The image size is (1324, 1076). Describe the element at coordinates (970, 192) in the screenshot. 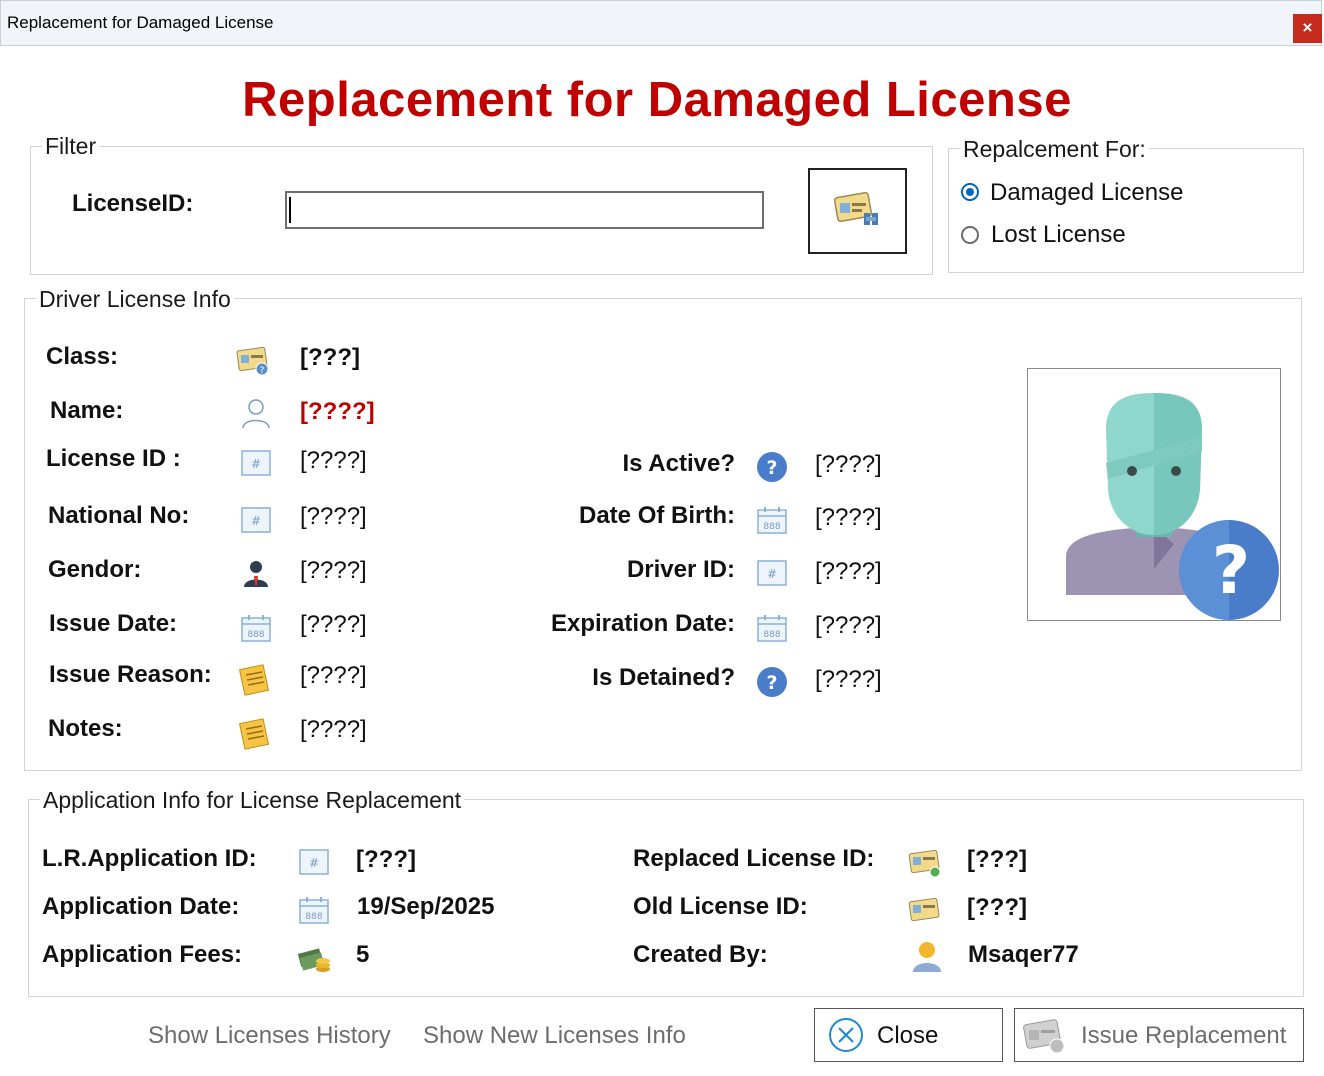

I see `damaged-license-radio` at that location.